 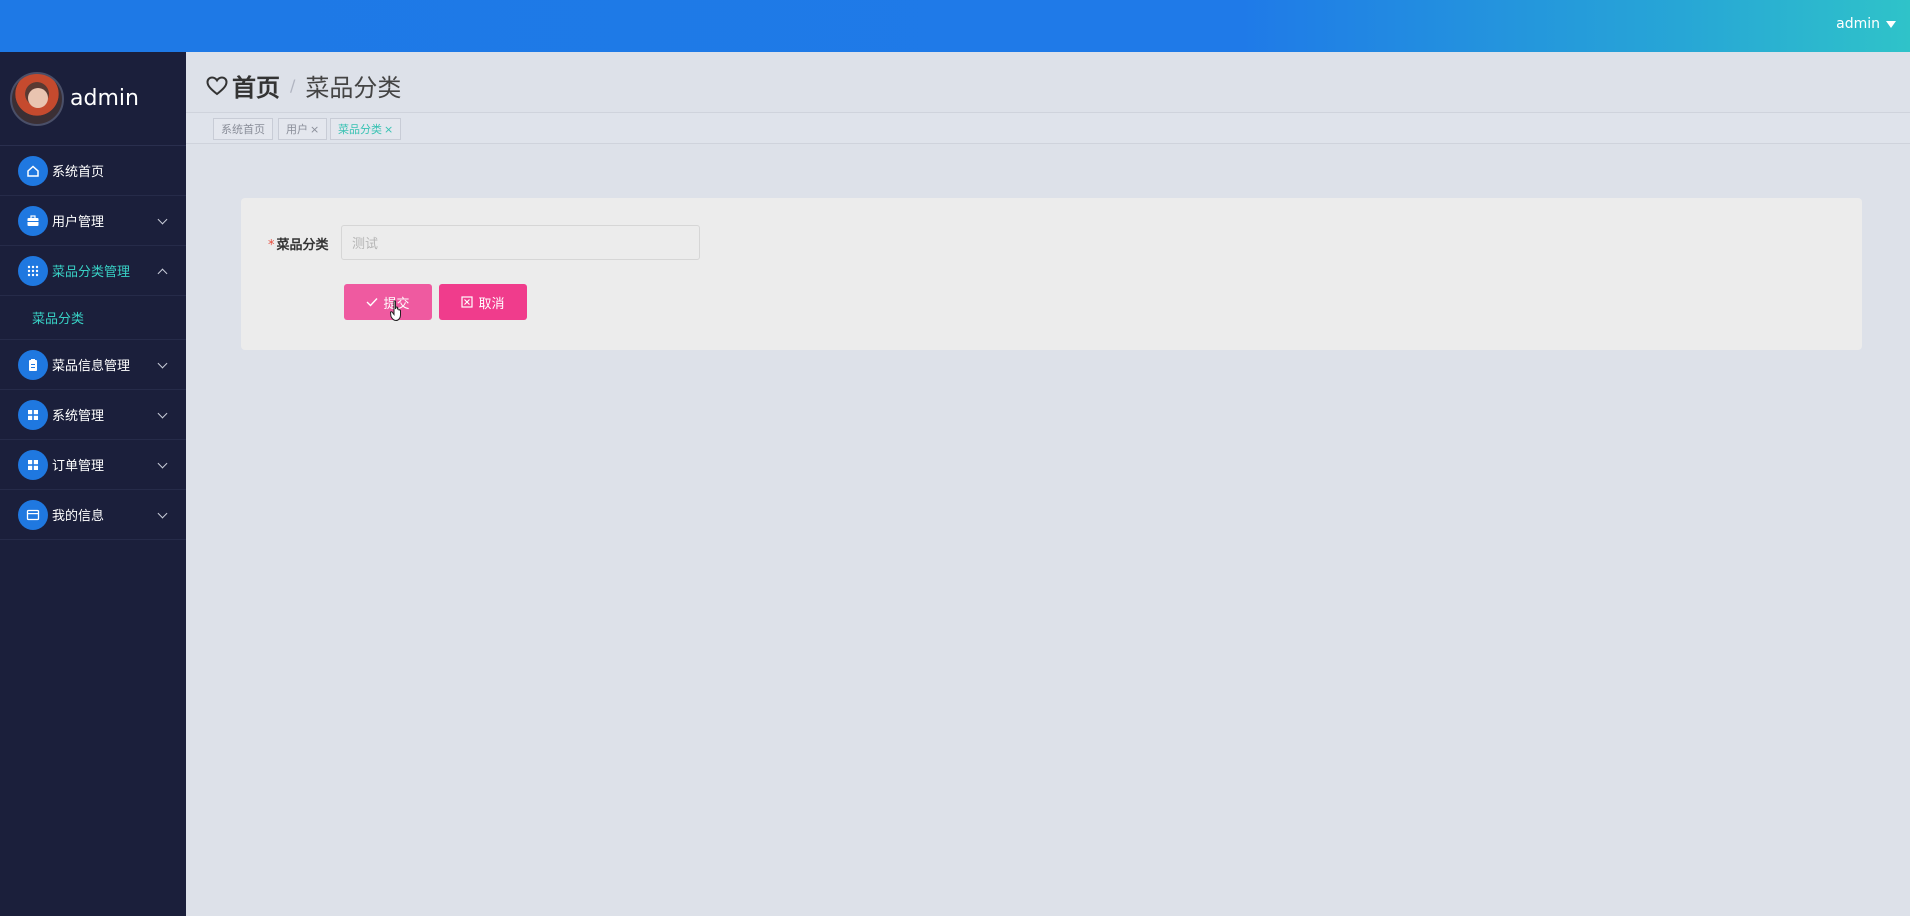 I want to click on check-icon, so click(x=372, y=302).